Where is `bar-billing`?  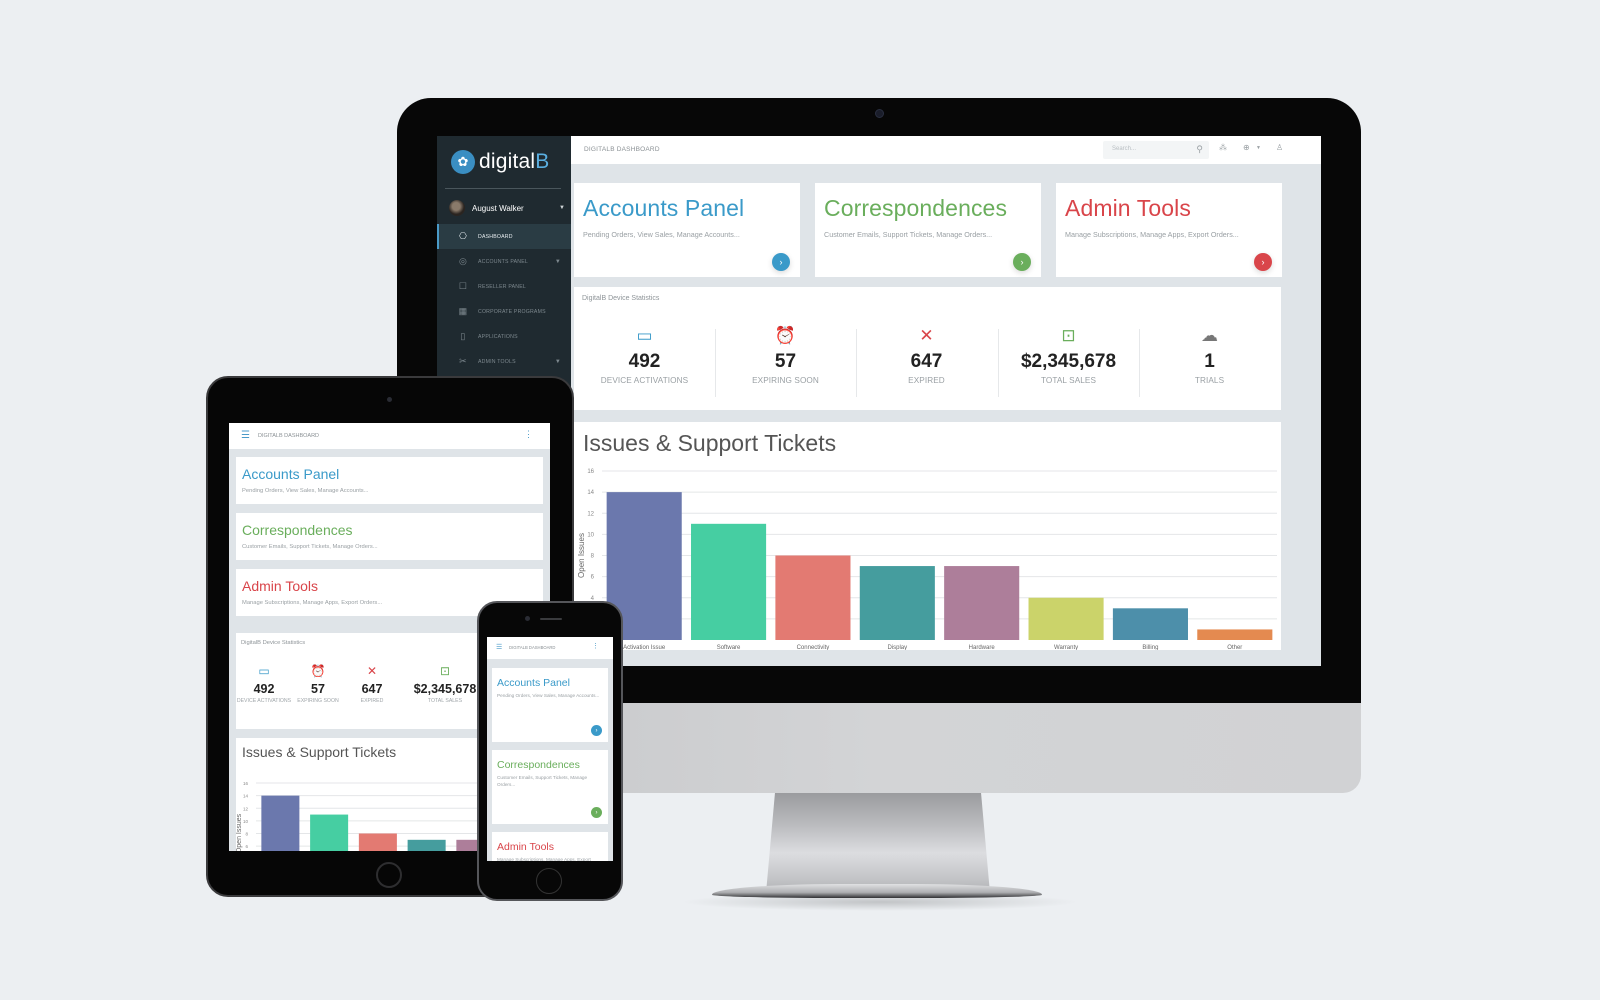
bar-billing is located at coordinates (1150, 624).